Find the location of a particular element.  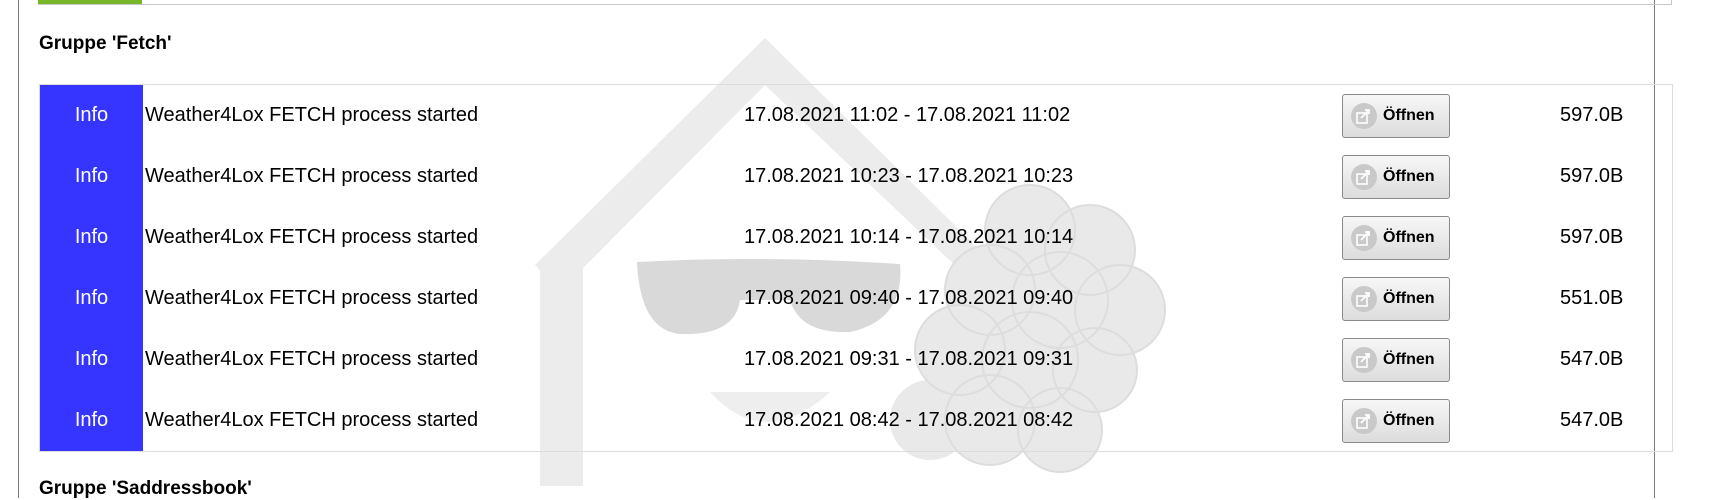

log-time-range: 17.08.2021 09:40 - 17.08.2021 09:40 is located at coordinates (909, 298).